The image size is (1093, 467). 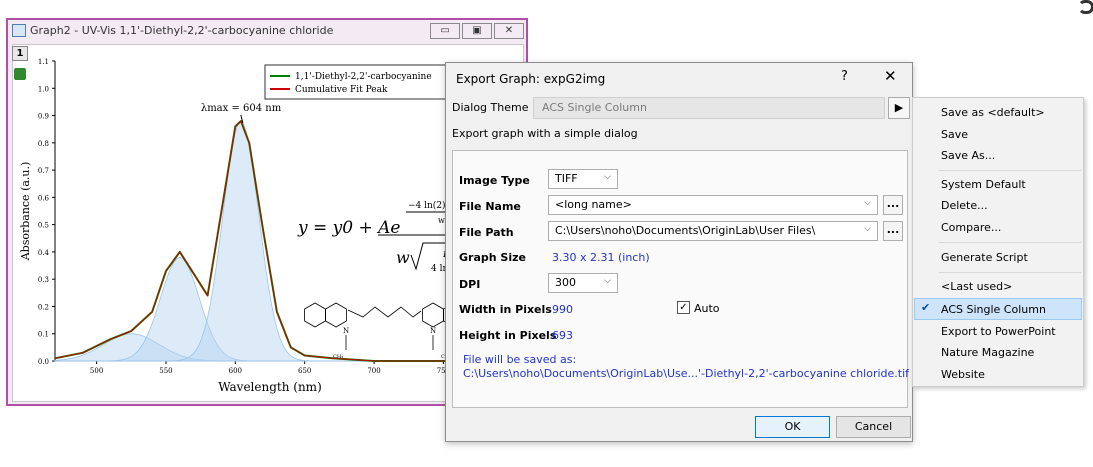 I want to click on file-name-value: <long name>, so click(x=593, y=204).